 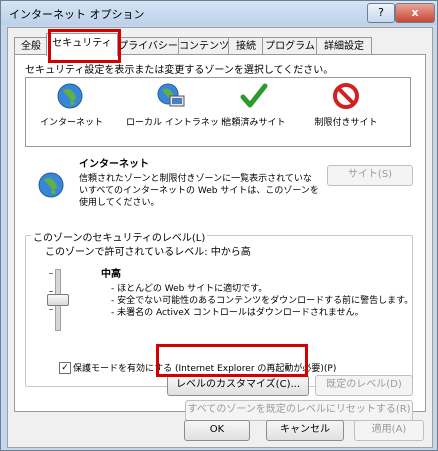 What do you see at coordinates (58, 300) in the screenshot?
I see `security-level-slider` at bounding box center [58, 300].